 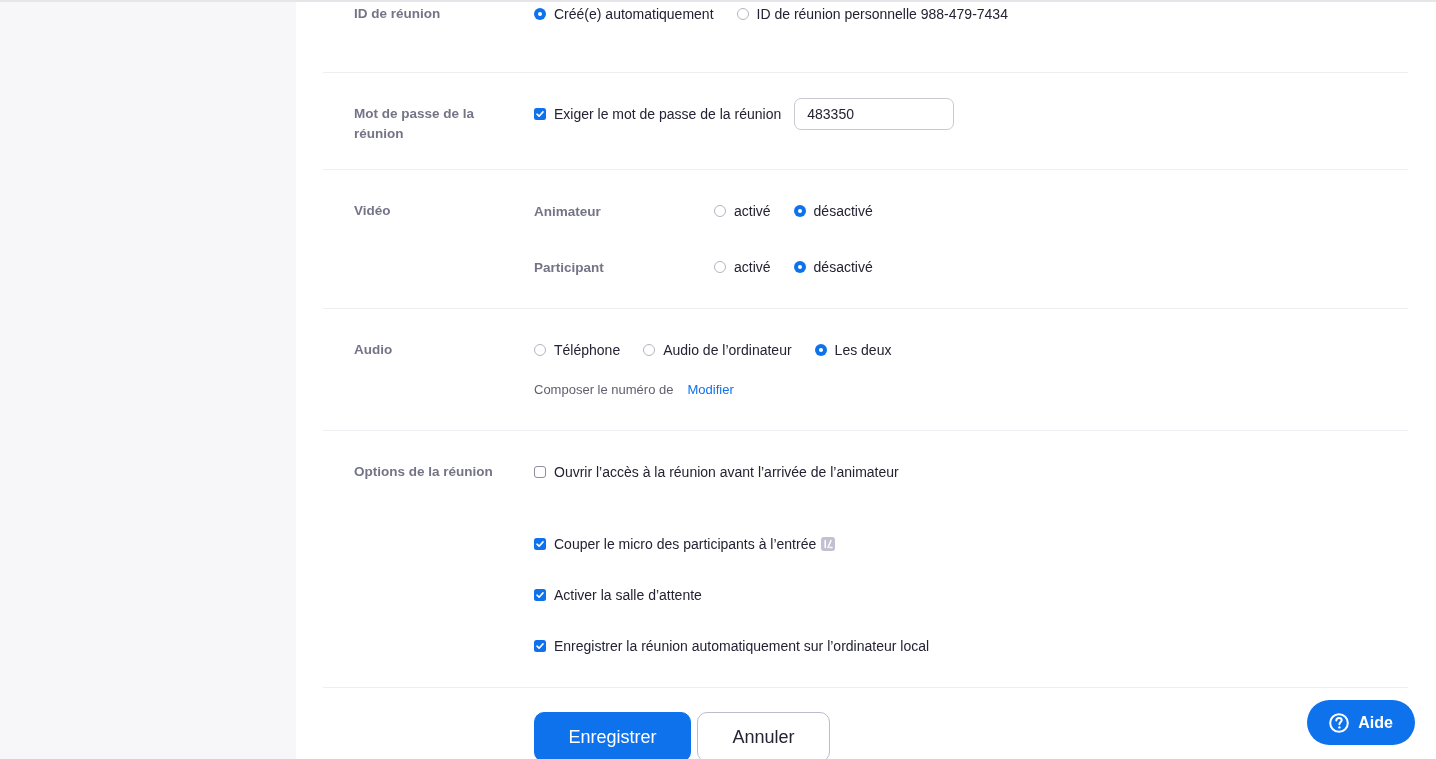 What do you see at coordinates (414, 124) in the screenshot?
I see `section-label: Mot de passe de la réunion` at bounding box center [414, 124].